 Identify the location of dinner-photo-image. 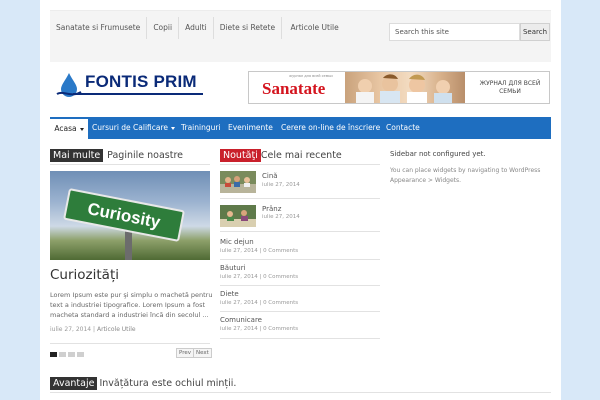
(238, 182).